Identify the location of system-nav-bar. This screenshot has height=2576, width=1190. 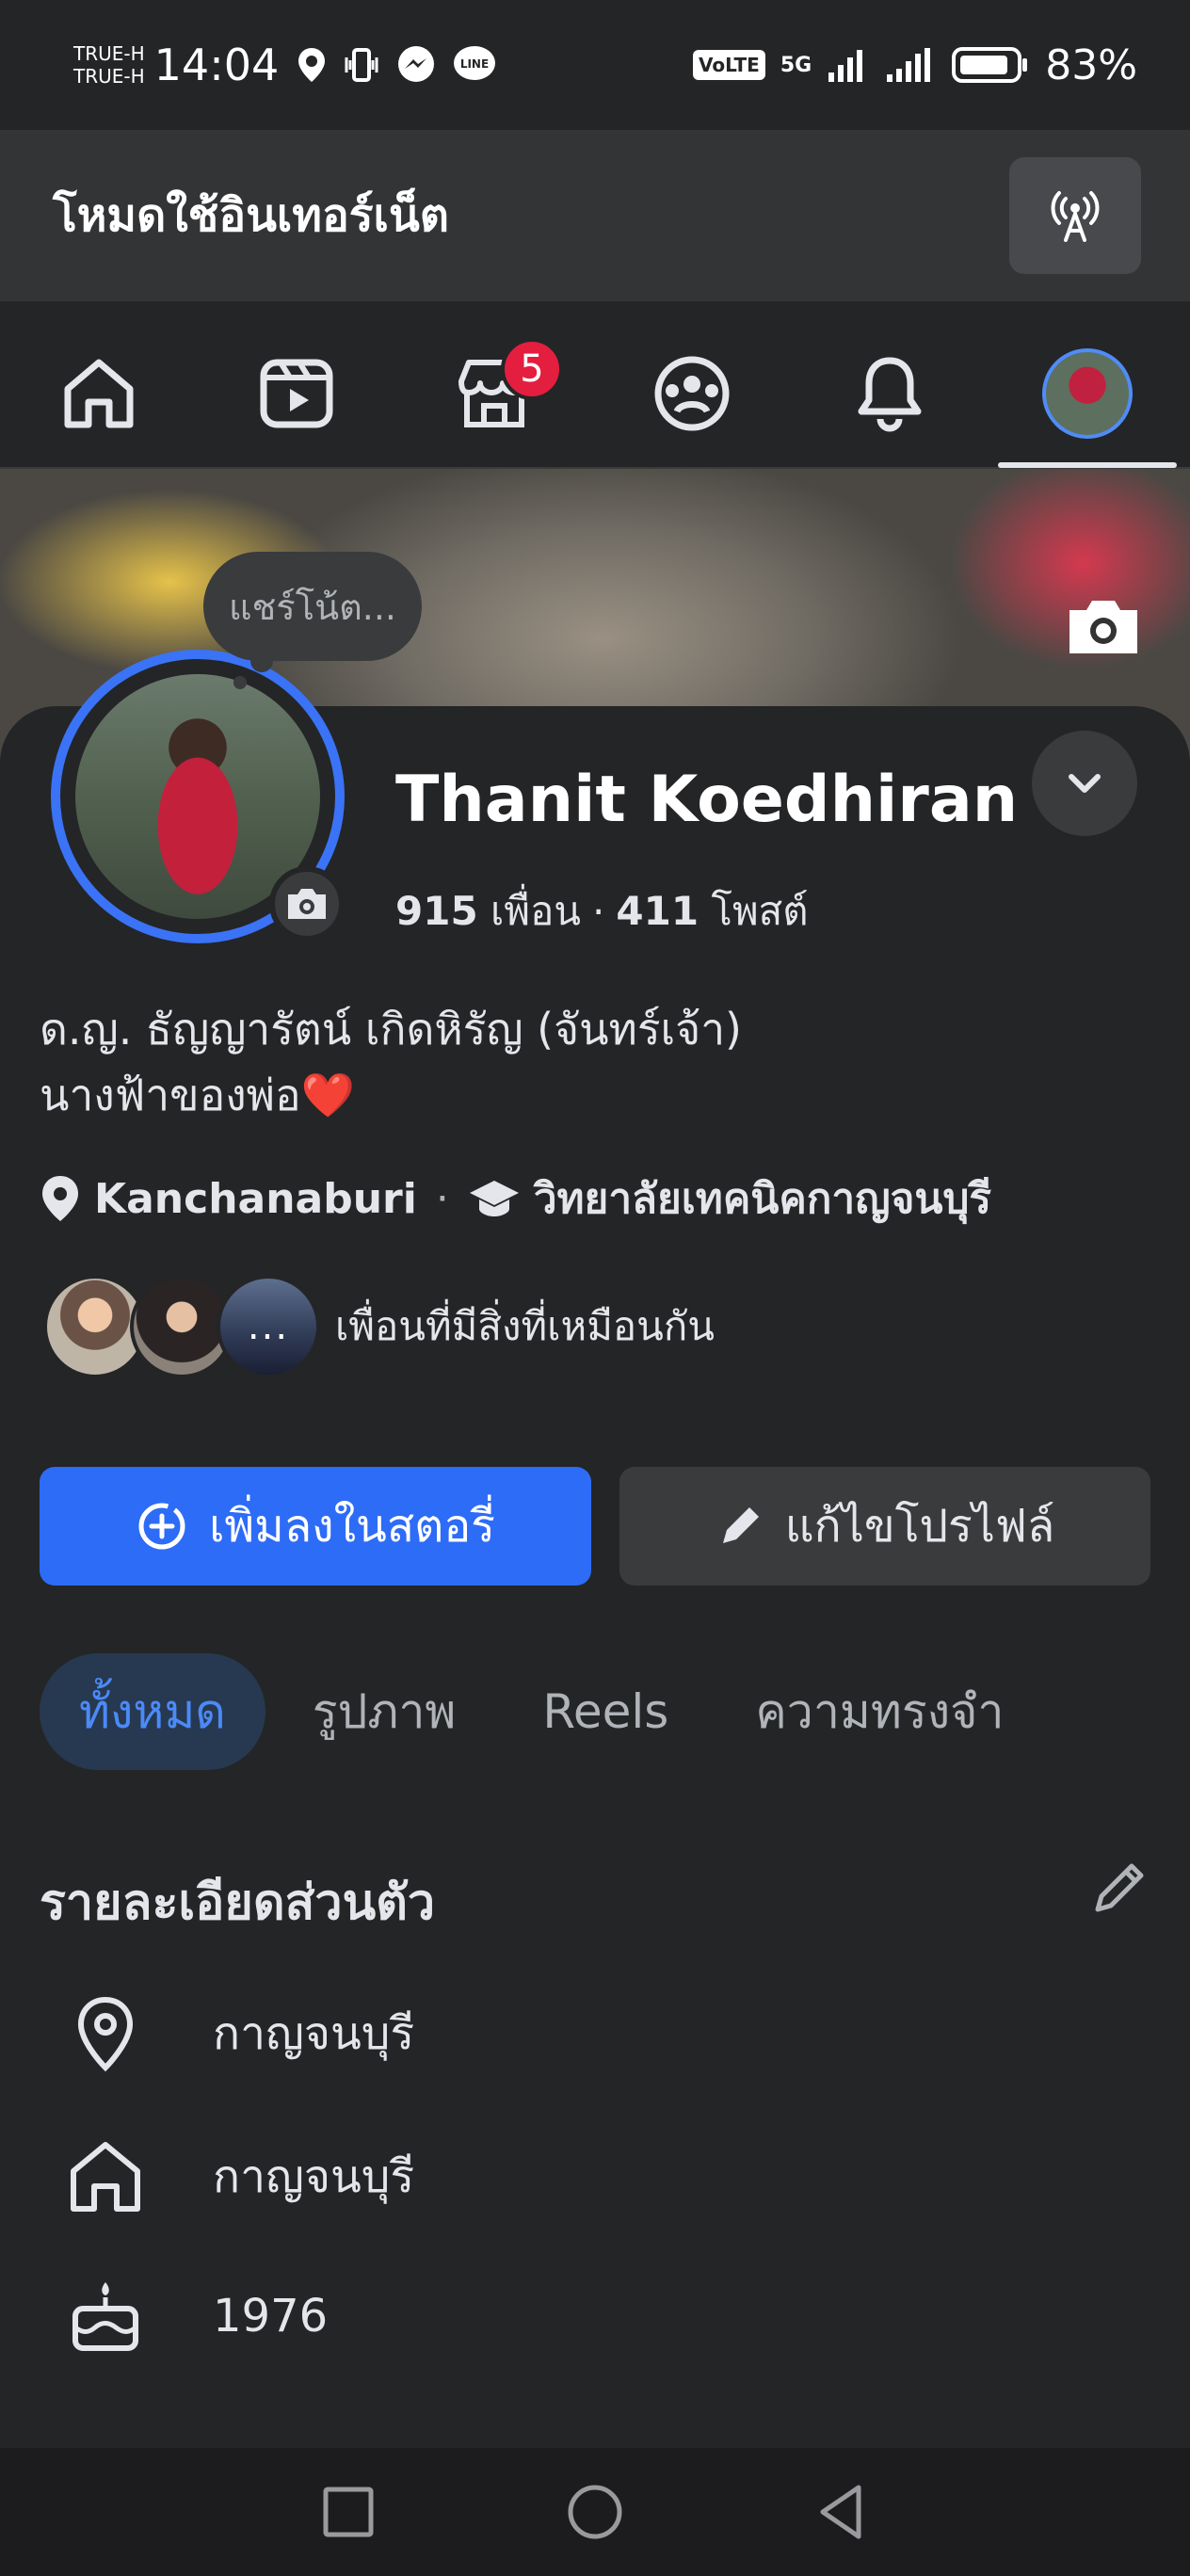
(595, 2512).